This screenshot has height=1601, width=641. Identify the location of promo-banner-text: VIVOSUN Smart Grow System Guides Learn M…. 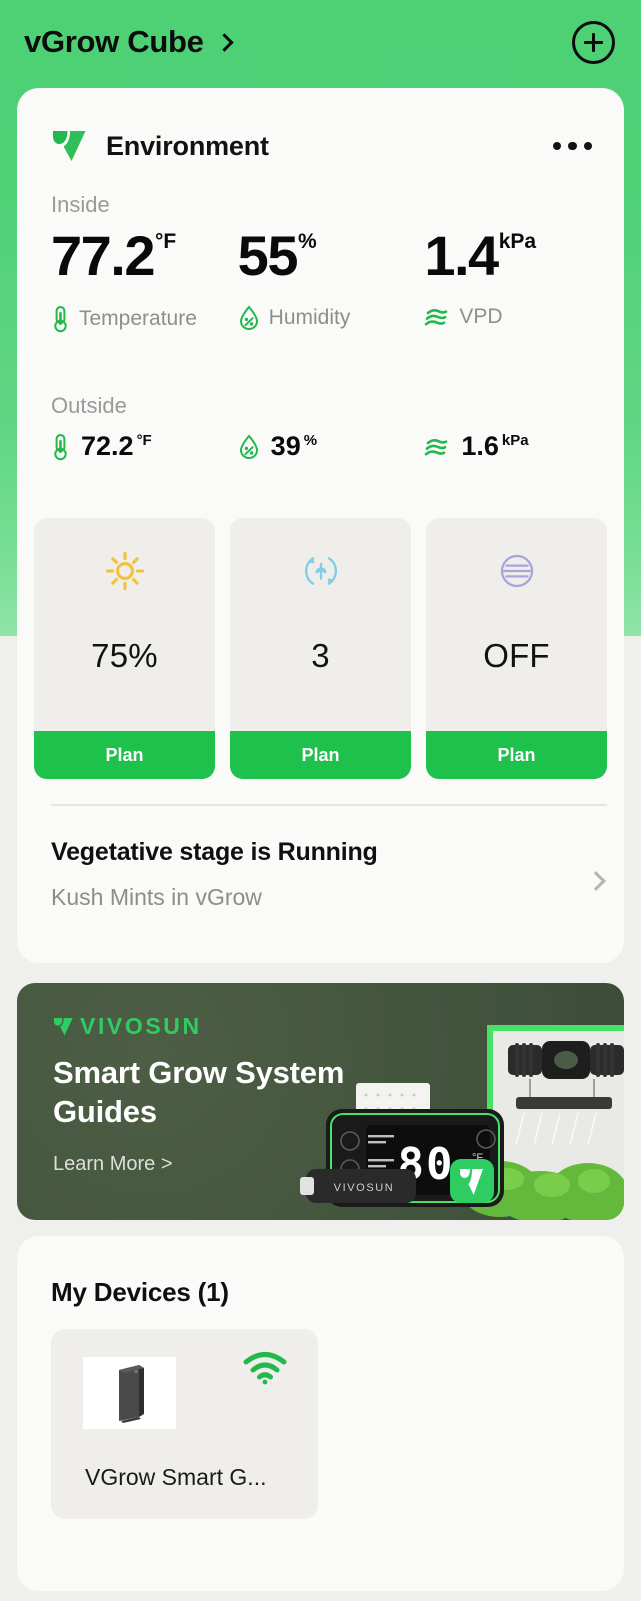
(233, 1094).